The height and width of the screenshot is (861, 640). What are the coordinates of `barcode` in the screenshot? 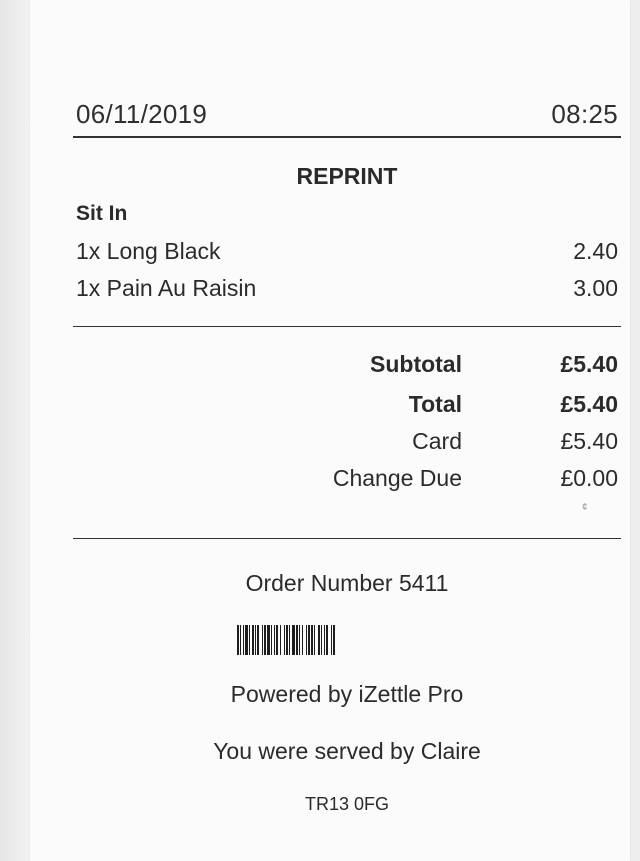 It's located at (286, 640).